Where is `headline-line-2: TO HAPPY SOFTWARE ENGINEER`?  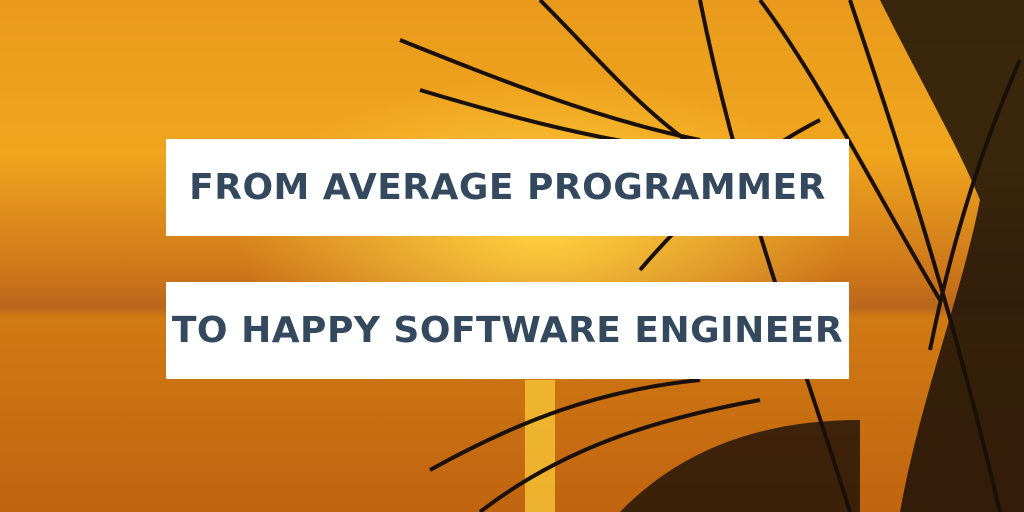
headline-line-2: TO HAPPY SOFTWARE ENGINEER is located at coordinates (507, 330).